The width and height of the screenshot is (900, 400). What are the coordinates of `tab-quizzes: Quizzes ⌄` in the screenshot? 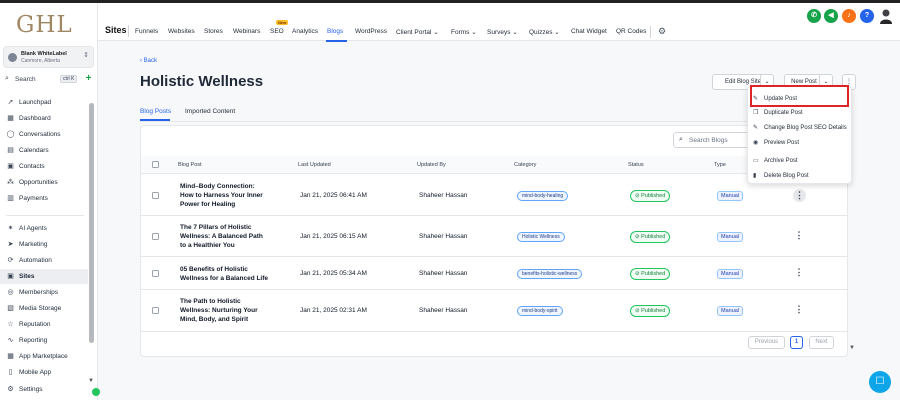 It's located at (544, 32).